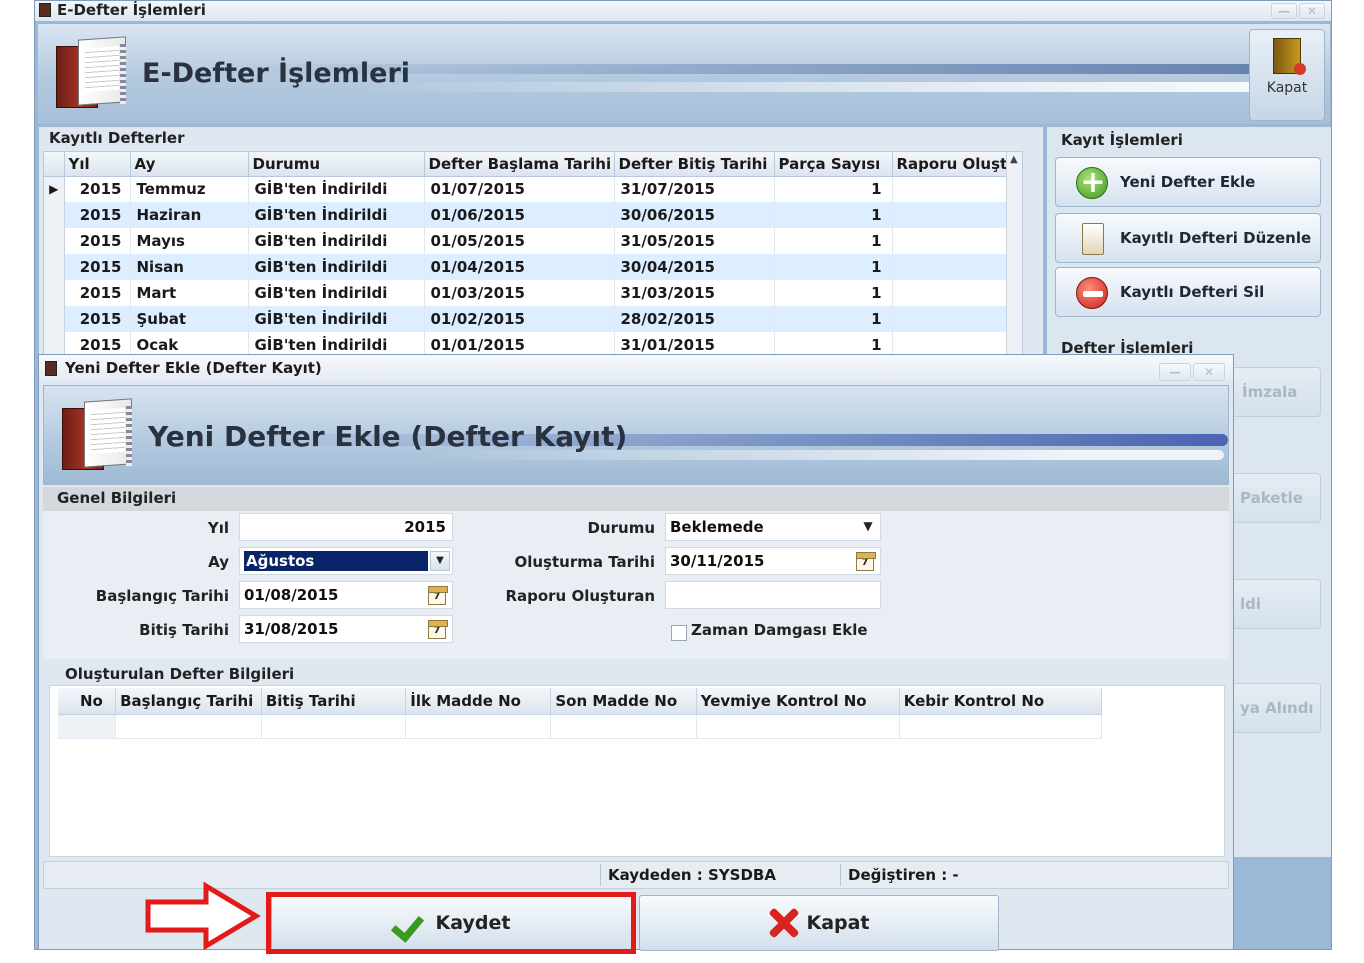 The image size is (1364, 963). Describe the element at coordinates (478, 701) in the screenshot. I see `col-first-item: İlk Madde No` at that location.